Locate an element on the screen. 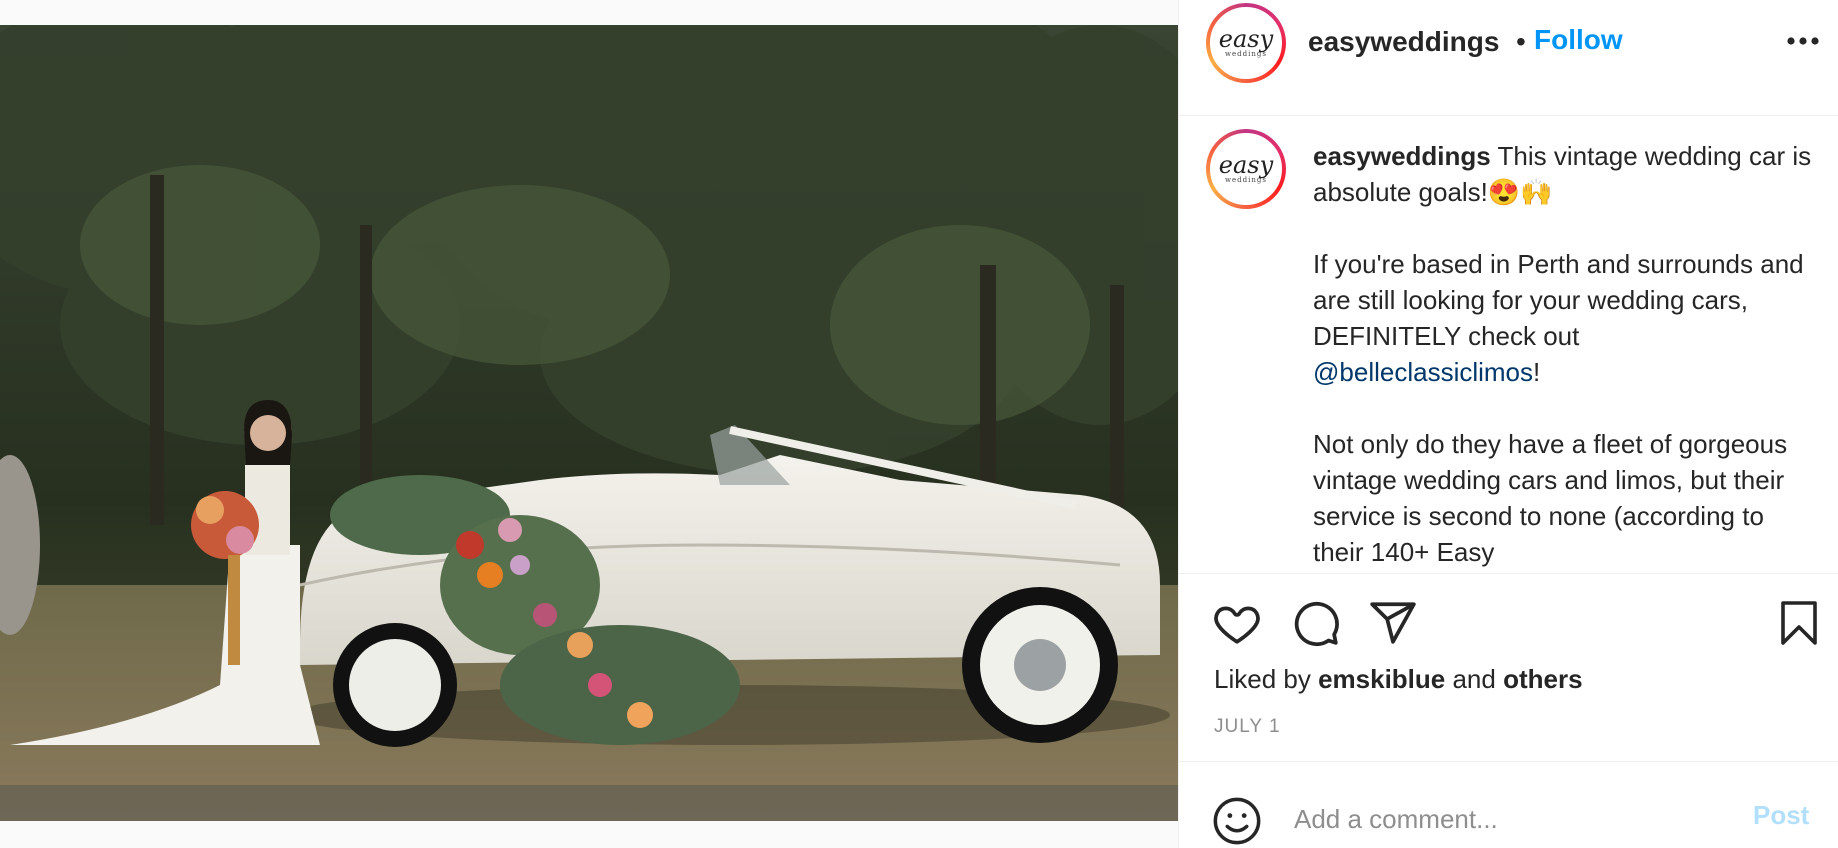 This screenshot has width=1838, height=848. like-icon is located at coordinates (1237, 625).